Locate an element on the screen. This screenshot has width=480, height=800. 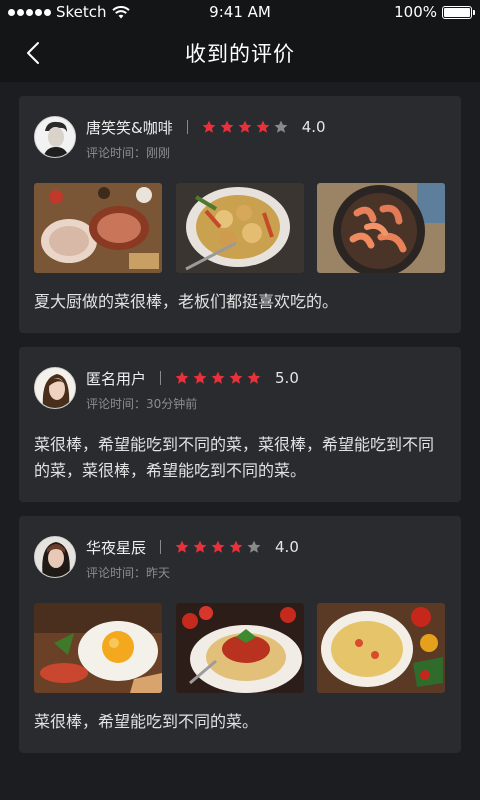
fried-egg-photo is located at coordinates (98, 648).